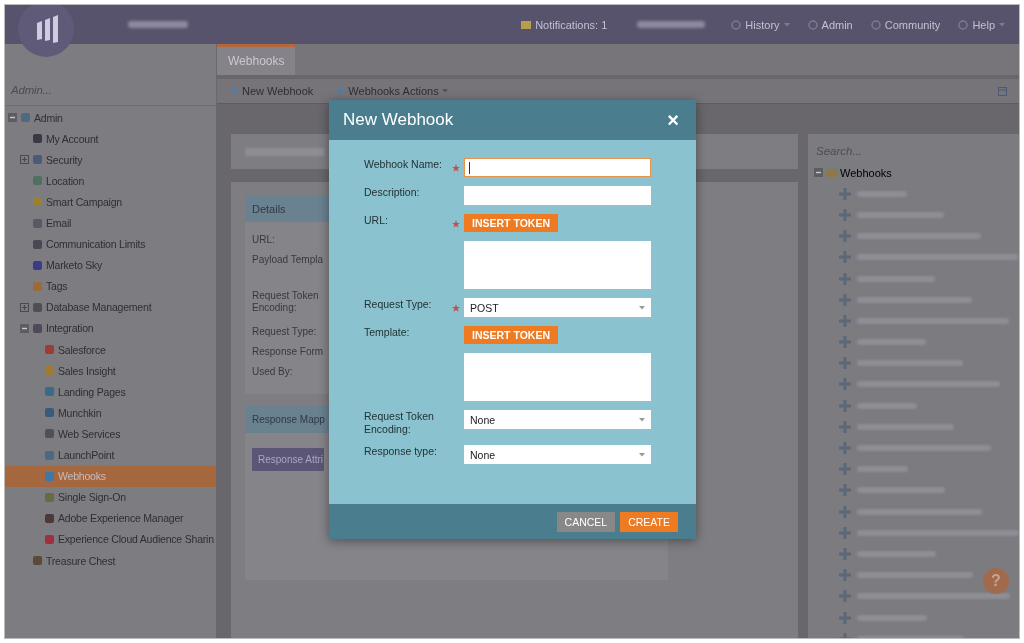 The image size is (1024, 643). What do you see at coordinates (110, 223) in the screenshot?
I see `tree-item: Email` at bounding box center [110, 223].